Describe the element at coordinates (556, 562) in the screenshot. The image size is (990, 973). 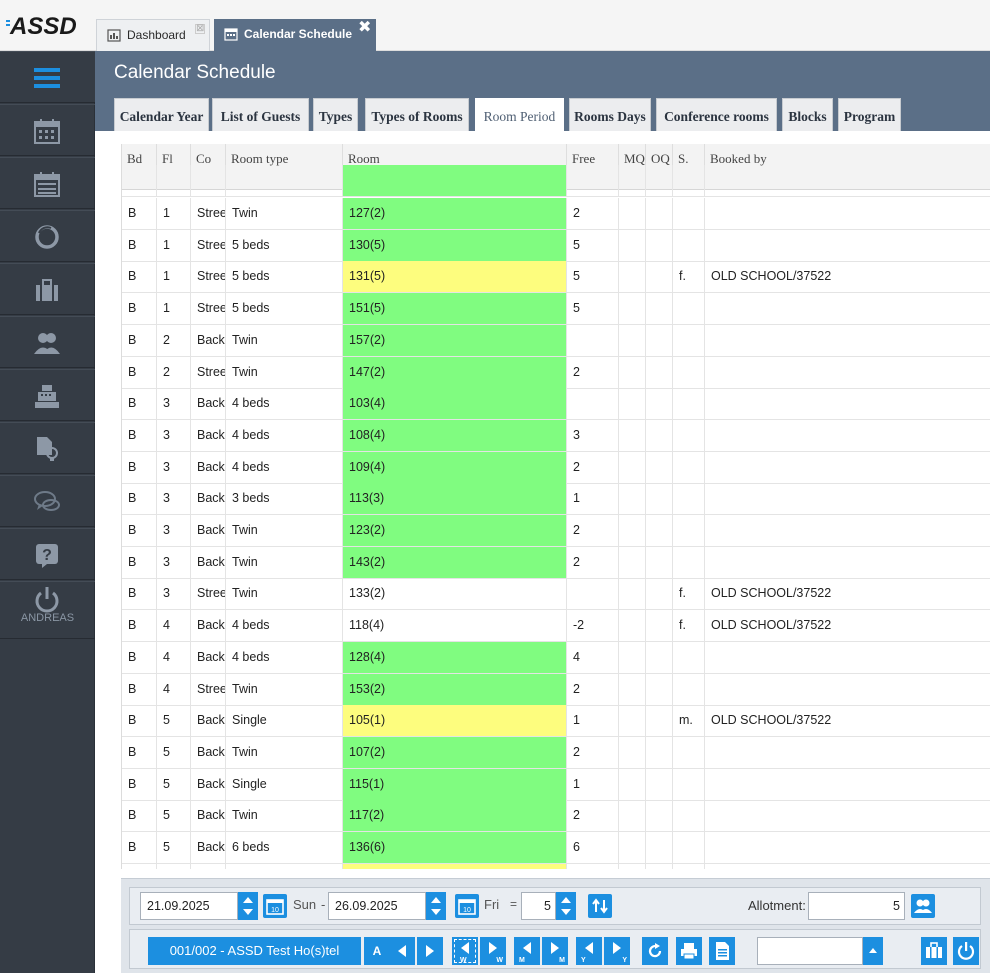
I see `table-row: B 3 Back Twin 143(2) 2` at that location.